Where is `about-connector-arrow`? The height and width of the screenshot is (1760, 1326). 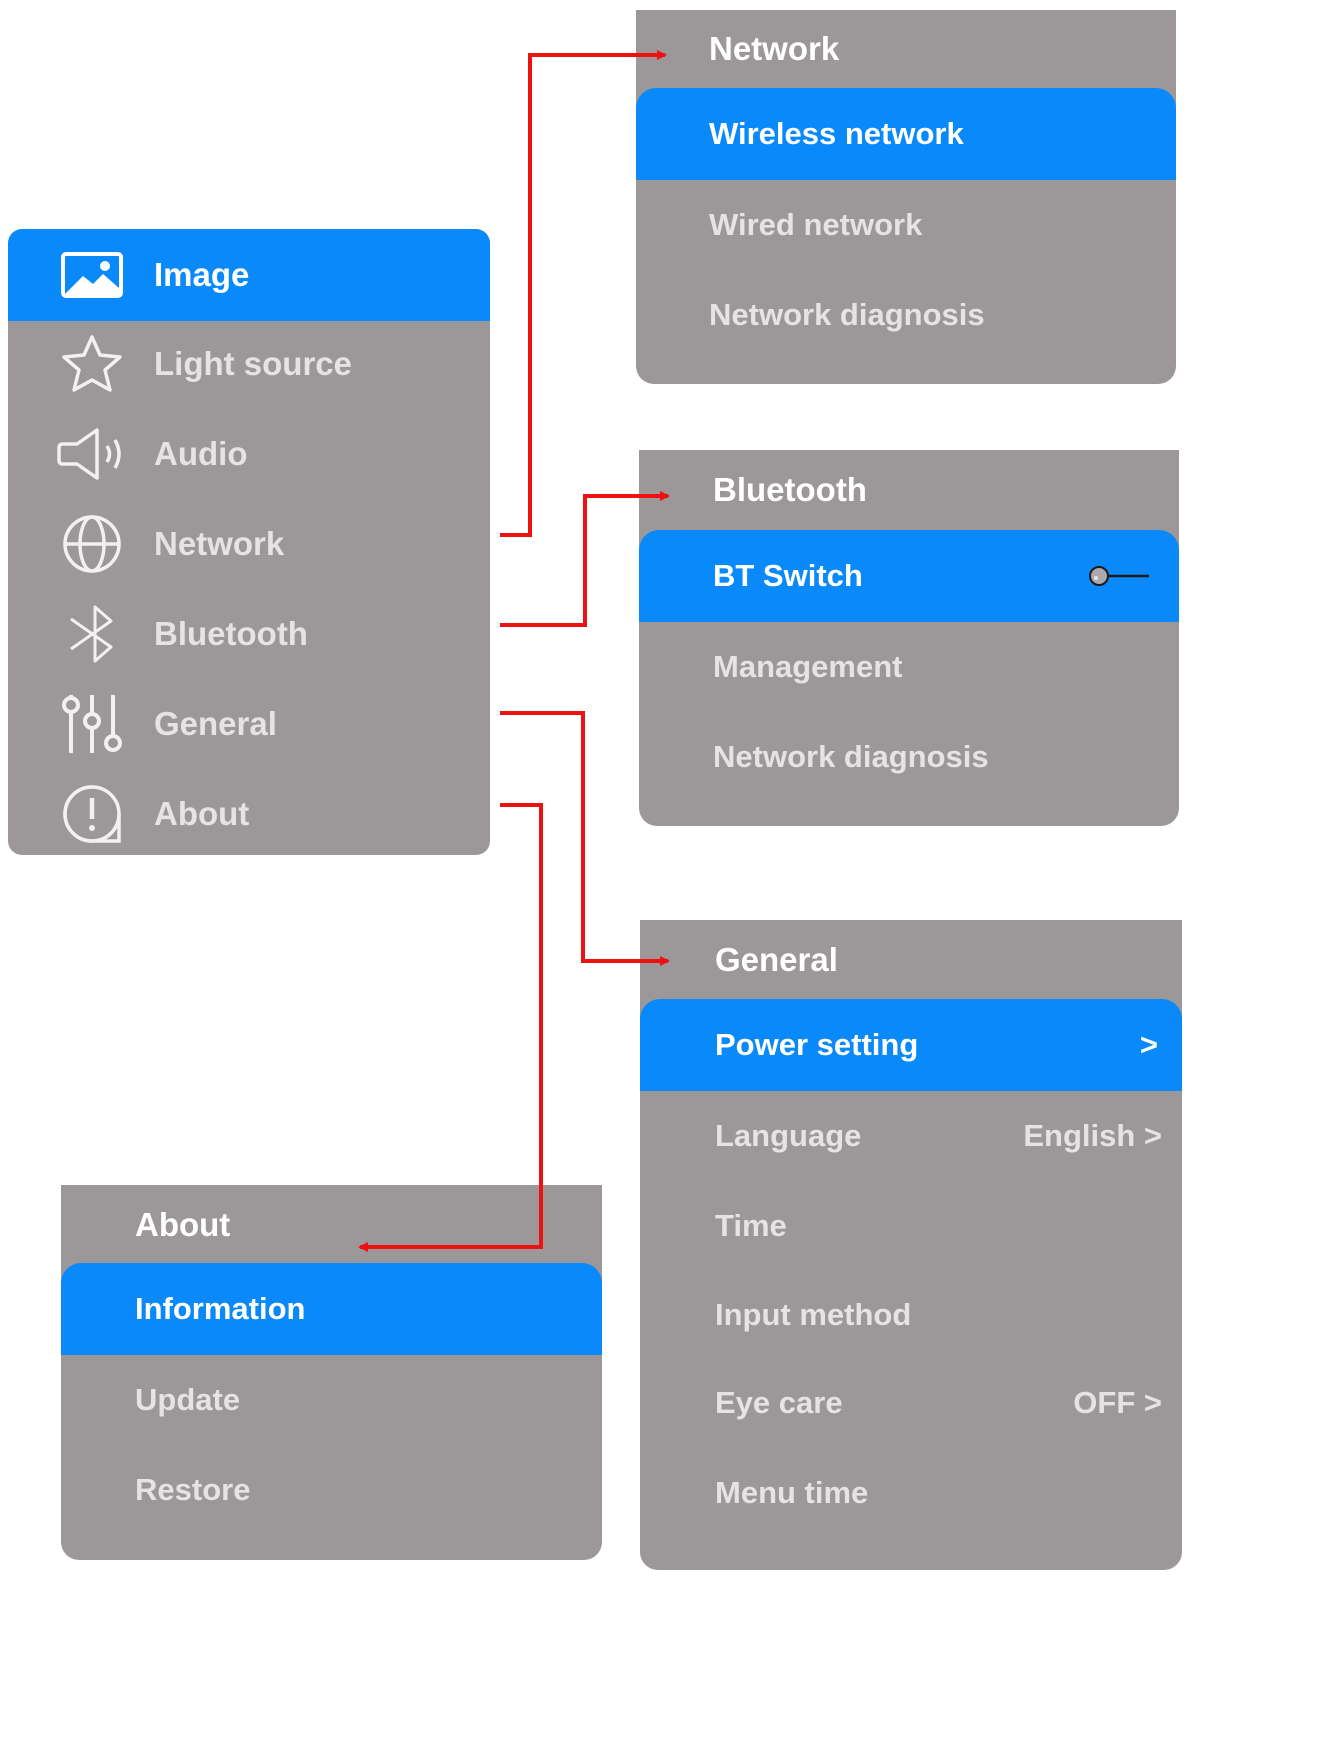
about-connector-arrow is located at coordinates (450, 1027).